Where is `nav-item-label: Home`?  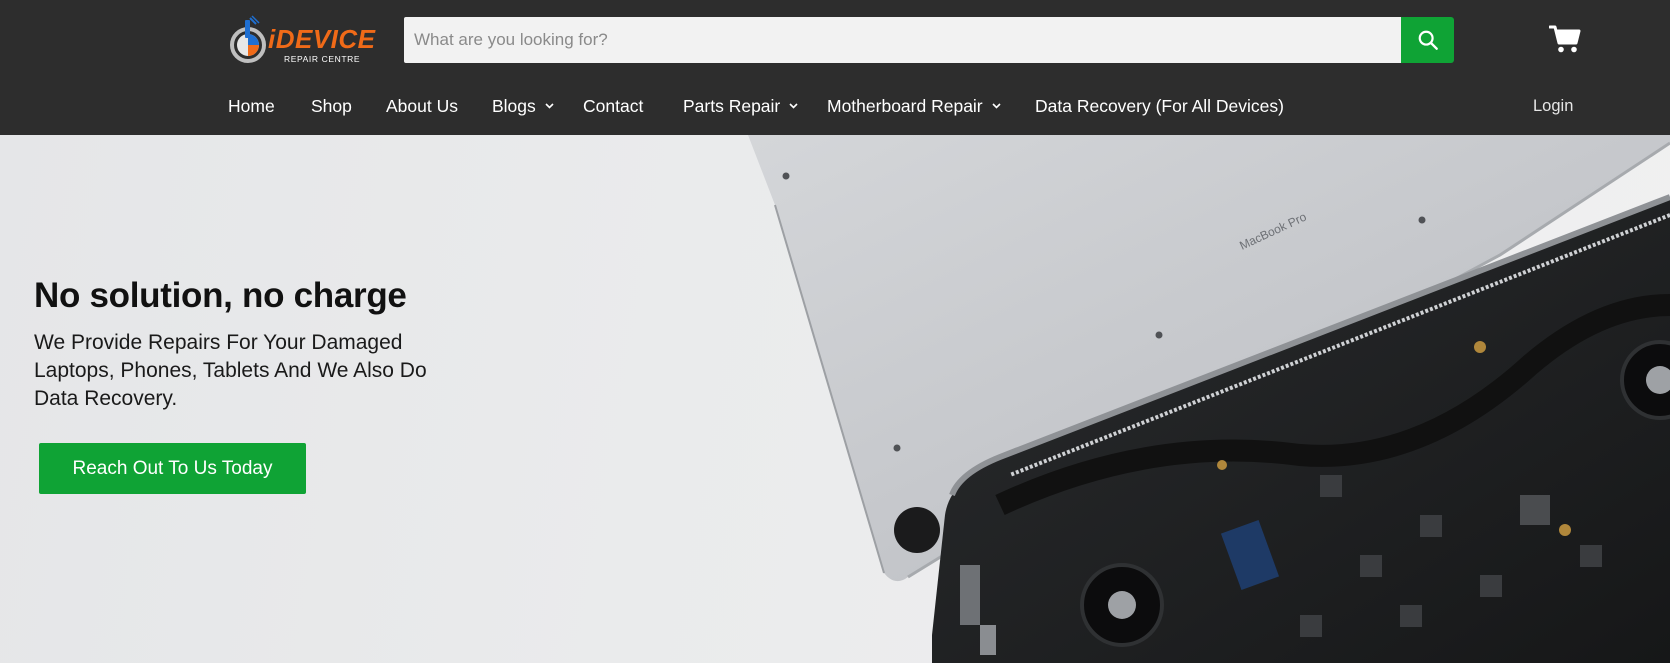 nav-item-label: Home is located at coordinates (251, 105).